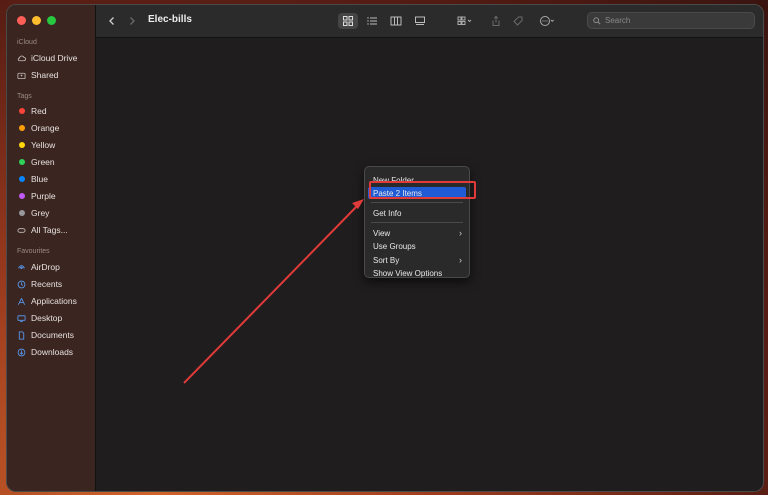  I want to click on sidebar-item-airdrop: AirDrop, so click(38, 267).